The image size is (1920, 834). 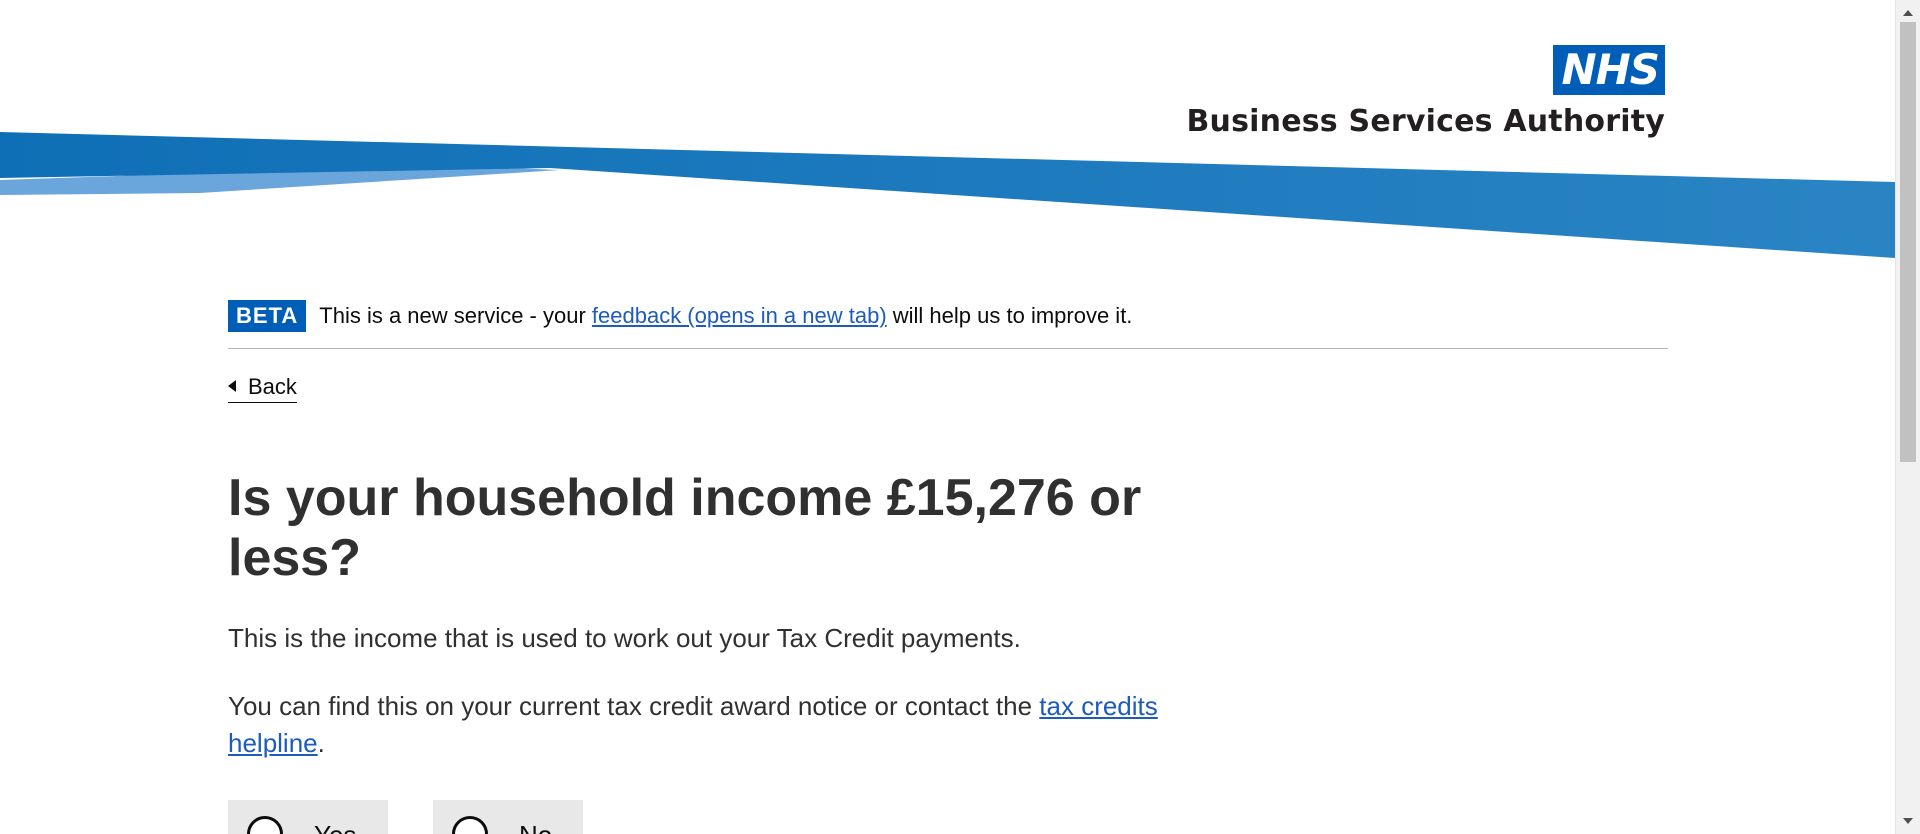 I want to click on radio-option-yes: Yes, so click(x=308, y=817).